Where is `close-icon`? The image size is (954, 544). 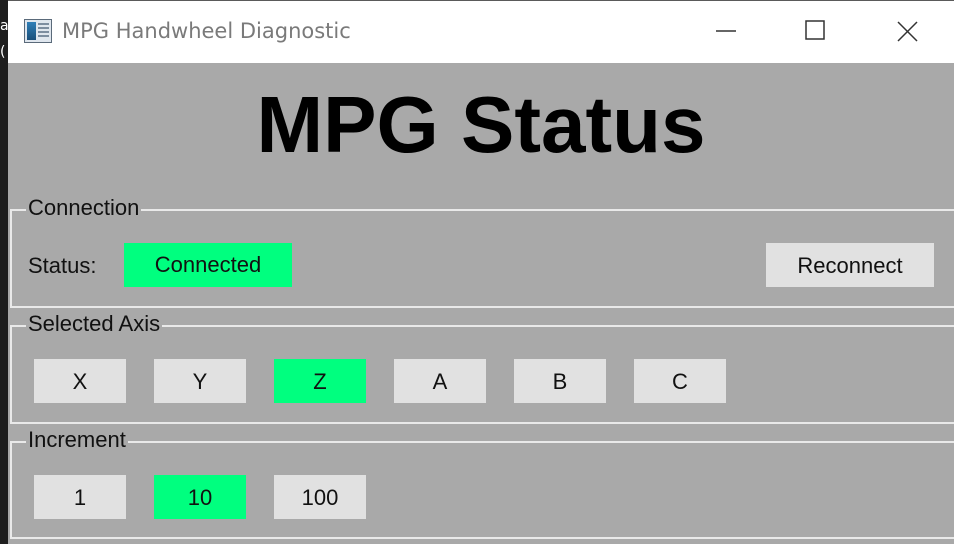
close-icon is located at coordinates (907, 31).